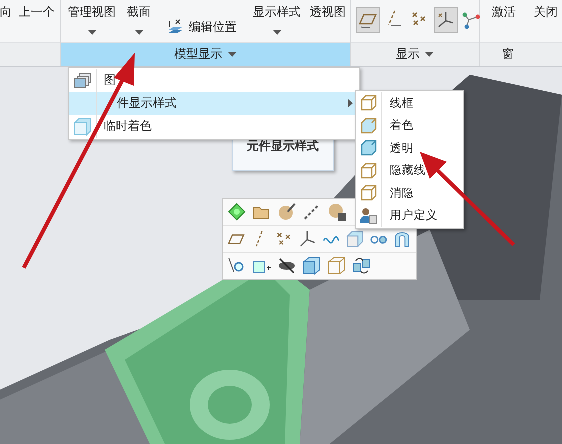 Image resolution: width=562 pixels, height=444 pixels. Describe the element at coordinates (362, 266) in the screenshot. I see `swap-icon` at that location.